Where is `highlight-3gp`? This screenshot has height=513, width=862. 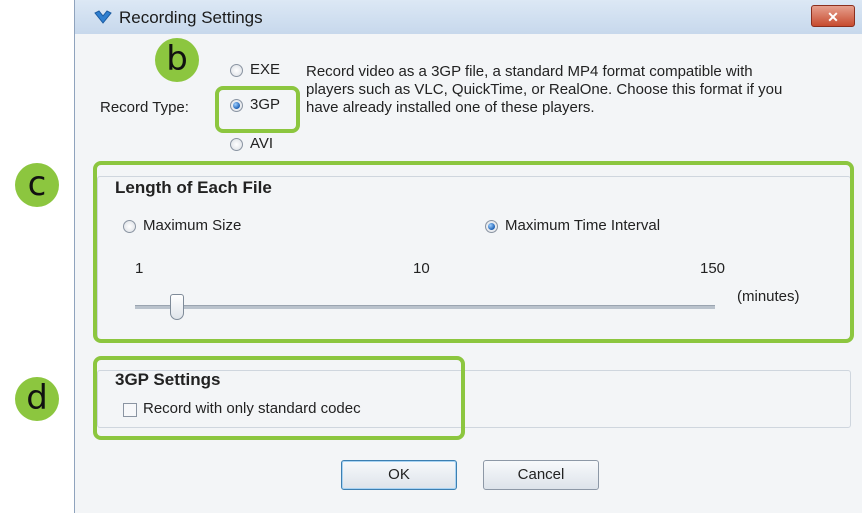
highlight-3gp is located at coordinates (257, 109).